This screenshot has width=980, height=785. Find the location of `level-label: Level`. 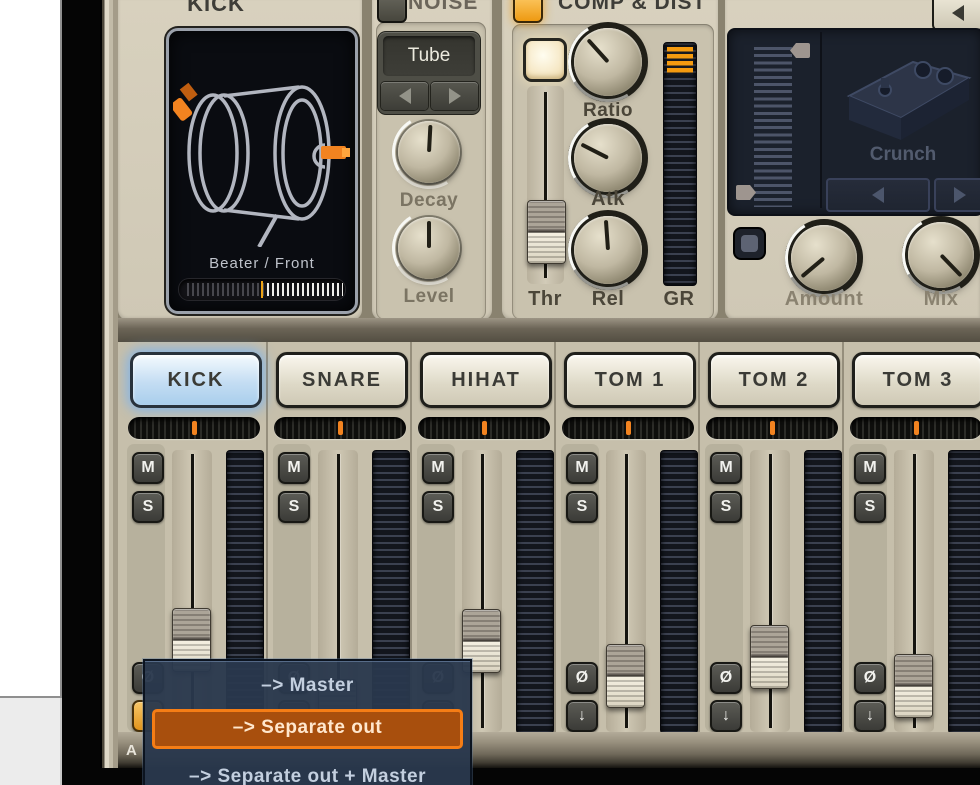

level-label: Level is located at coordinates (429, 296).